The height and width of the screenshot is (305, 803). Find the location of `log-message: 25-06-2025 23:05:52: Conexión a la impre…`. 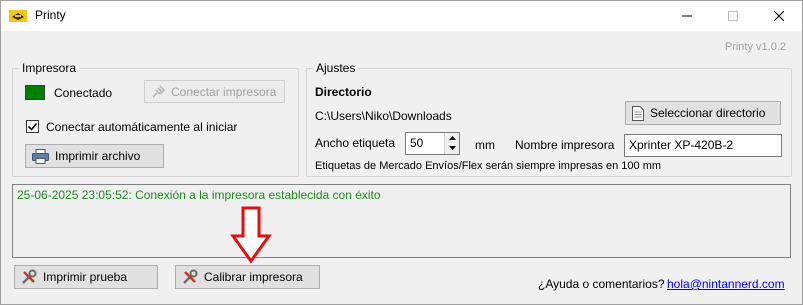

log-message: 25-06-2025 23:05:52: Conexión a la impre… is located at coordinates (199, 195).